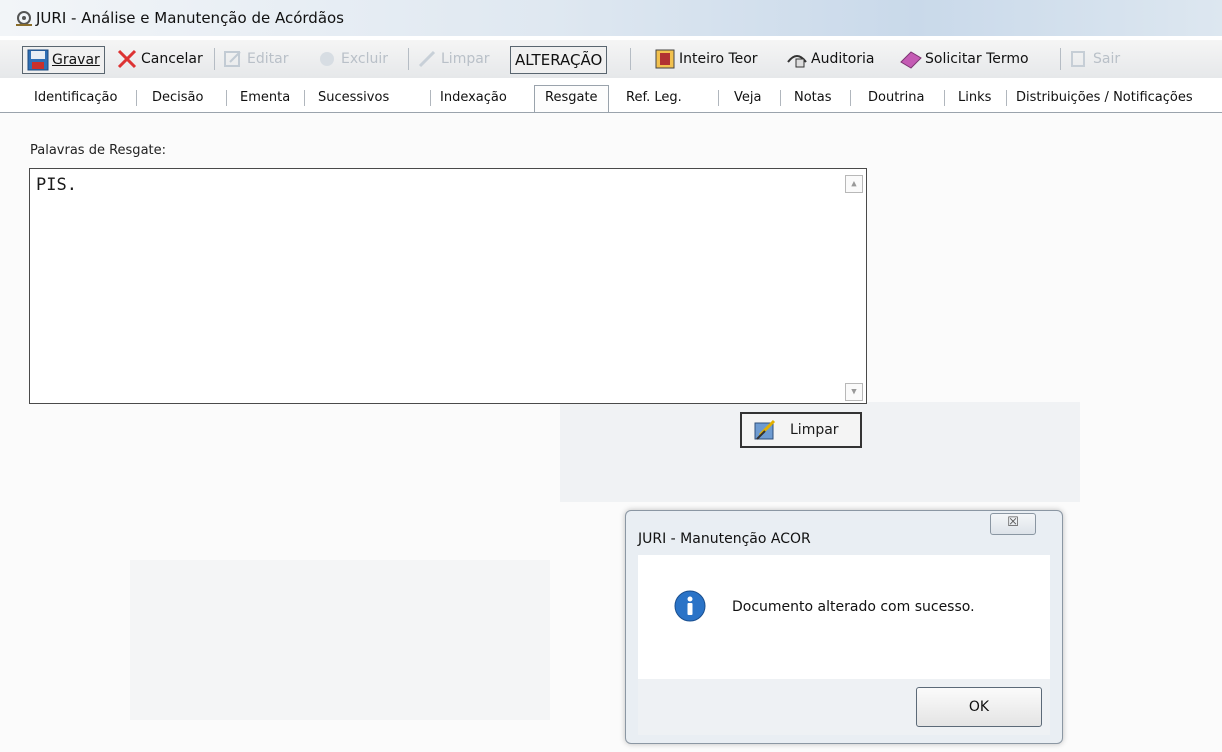  Describe the element at coordinates (353, 97) in the screenshot. I see `tab-sucessivos: Sucessivos` at that location.